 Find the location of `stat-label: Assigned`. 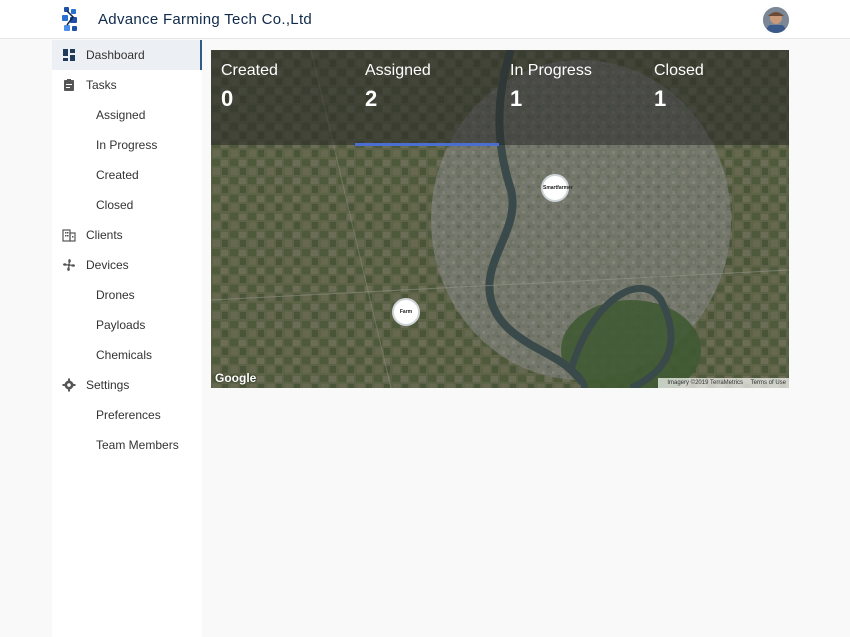

stat-label: Assigned is located at coordinates (398, 70).